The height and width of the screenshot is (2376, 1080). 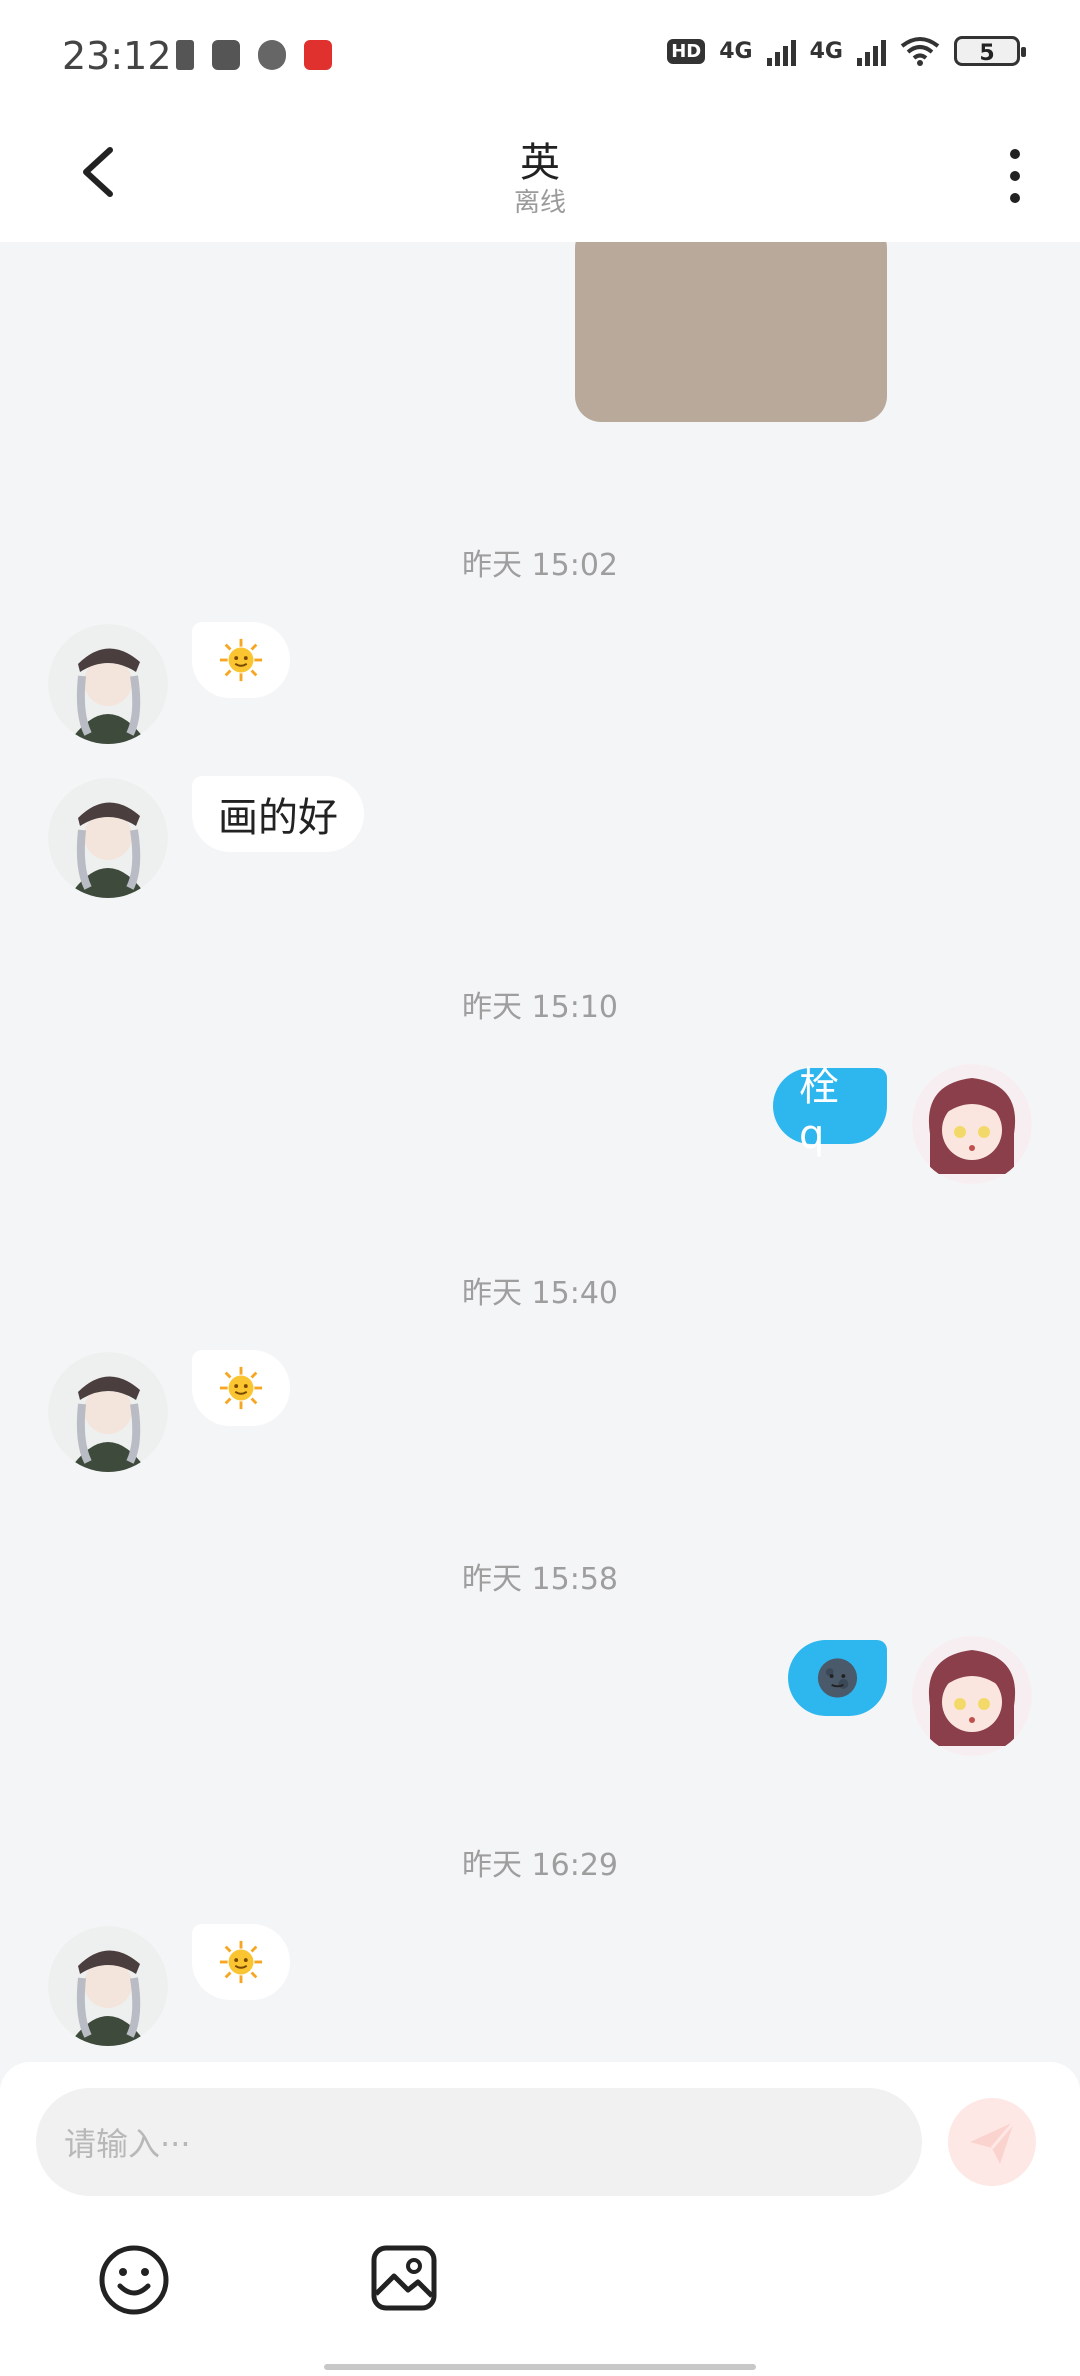 What do you see at coordinates (254, 55) in the screenshot?
I see `status-left-icons` at bounding box center [254, 55].